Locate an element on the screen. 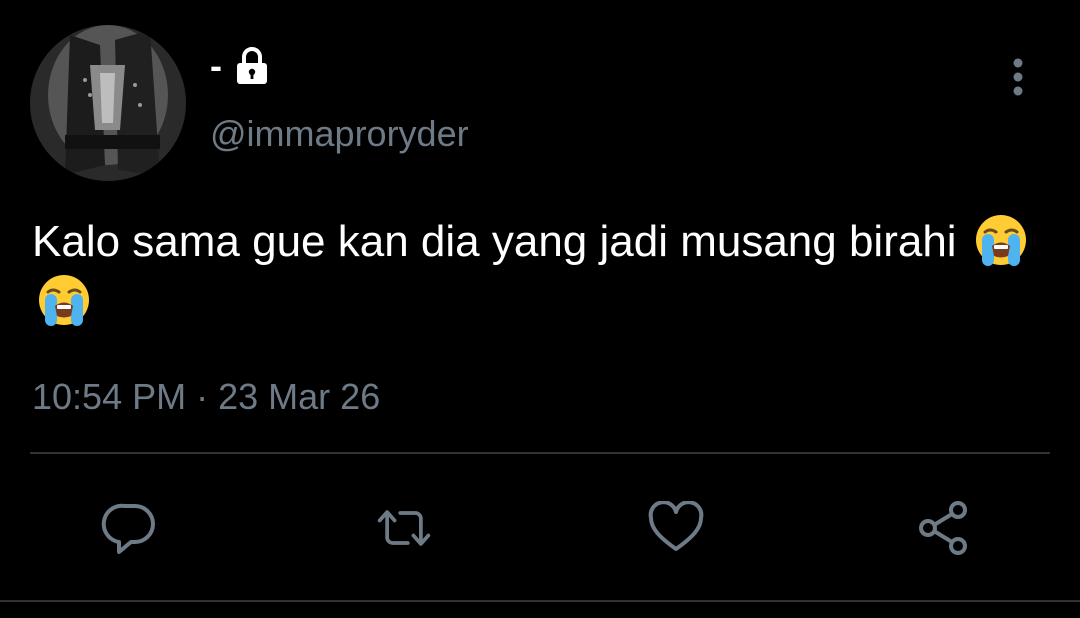  heart-icon is located at coordinates (676, 526).